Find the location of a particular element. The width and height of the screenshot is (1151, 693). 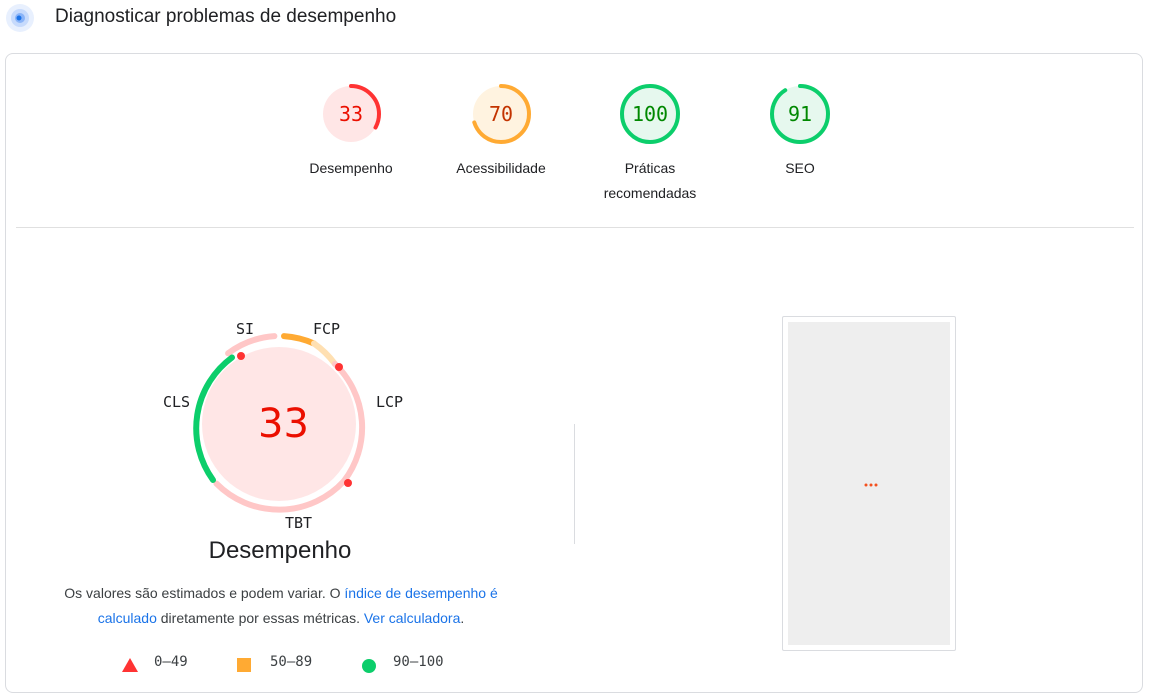

performance-score: 33 is located at coordinates (351, 114).